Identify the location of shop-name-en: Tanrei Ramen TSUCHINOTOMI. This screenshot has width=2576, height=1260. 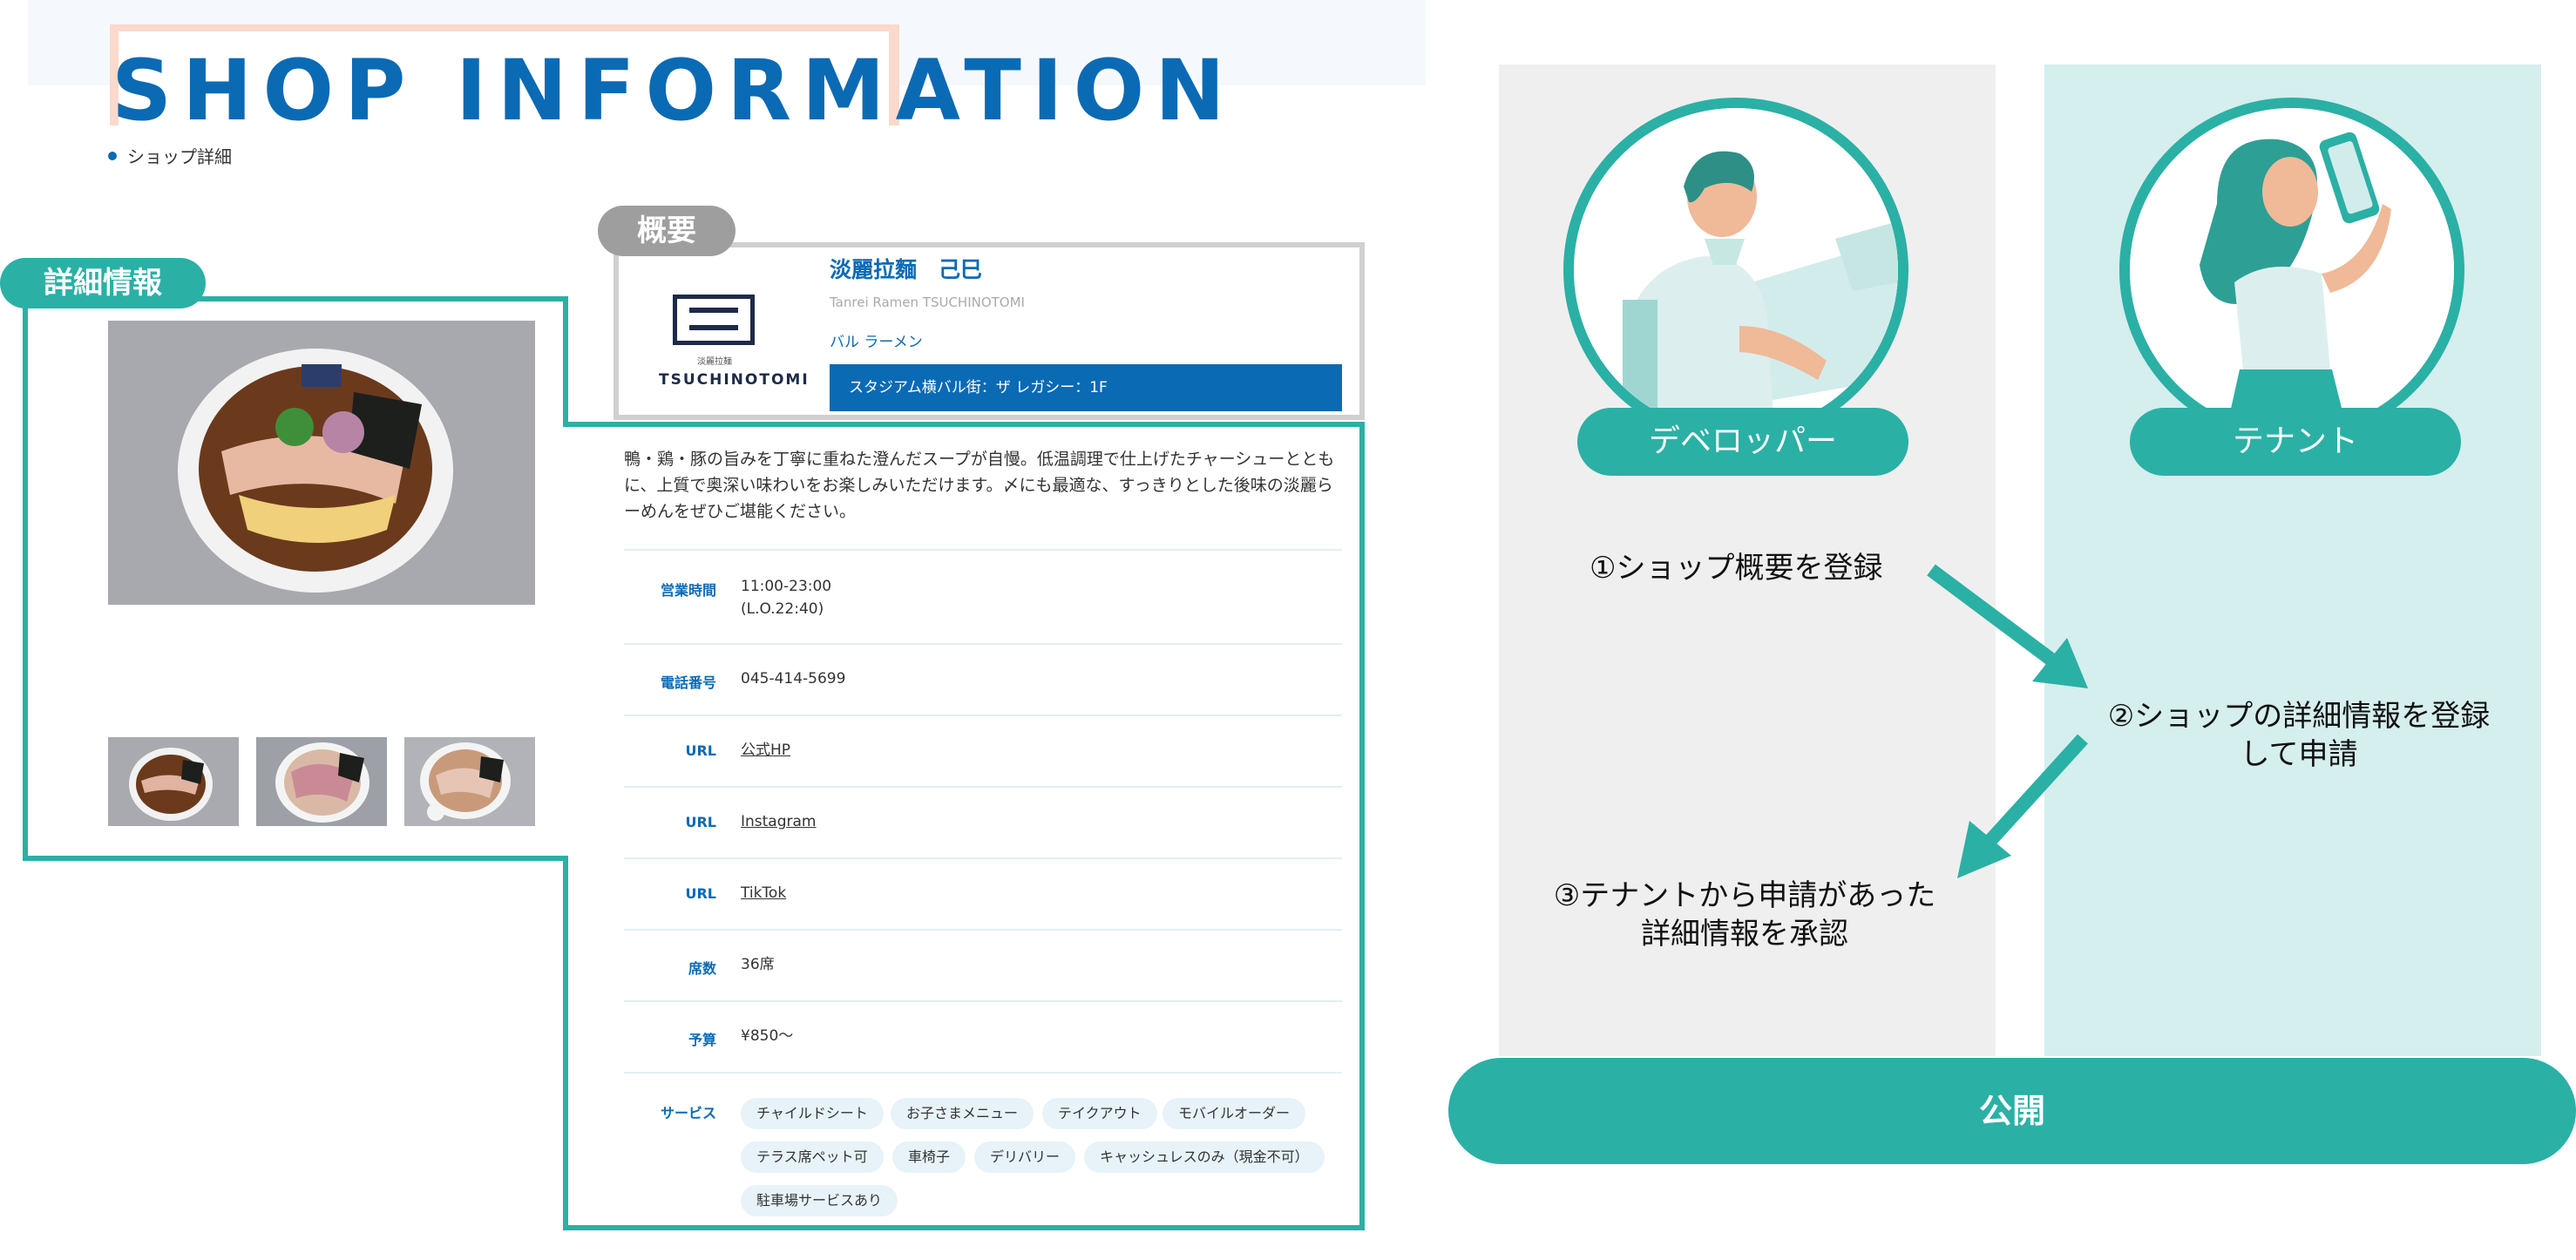
(928, 302).